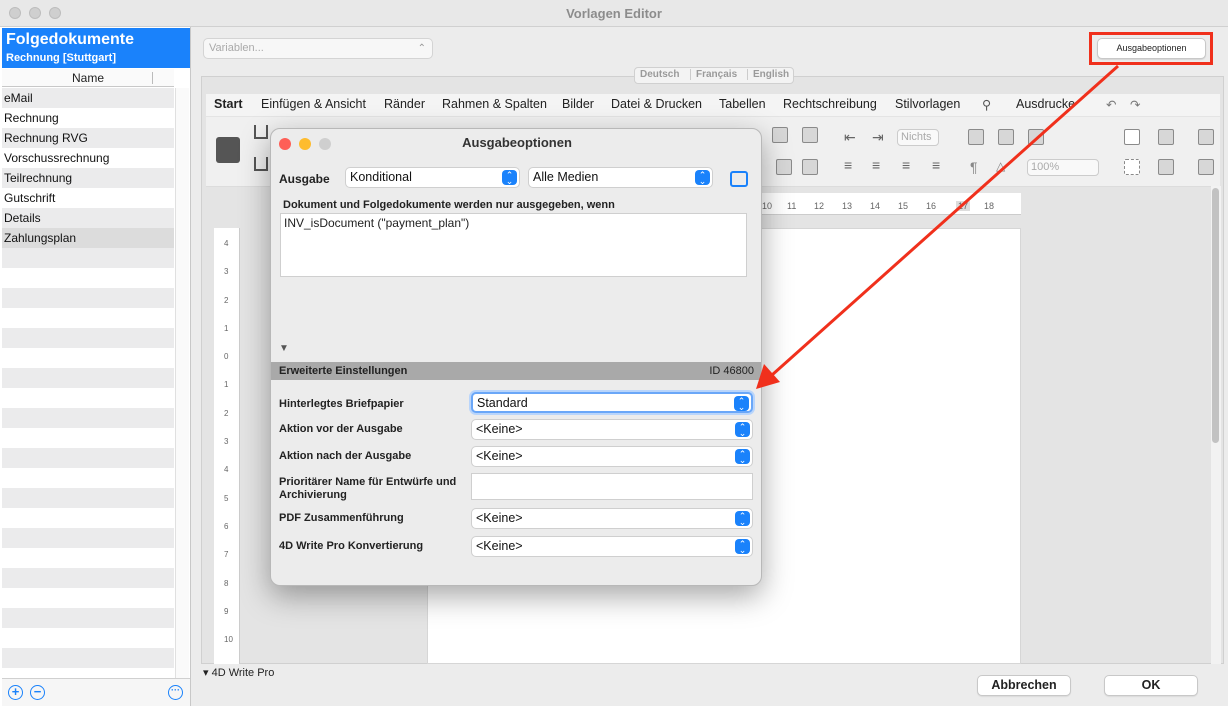  Describe the element at coordinates (341, 404) in the screenshot. I see `field-label: Hinterlegtes Briefpapier` at that location.